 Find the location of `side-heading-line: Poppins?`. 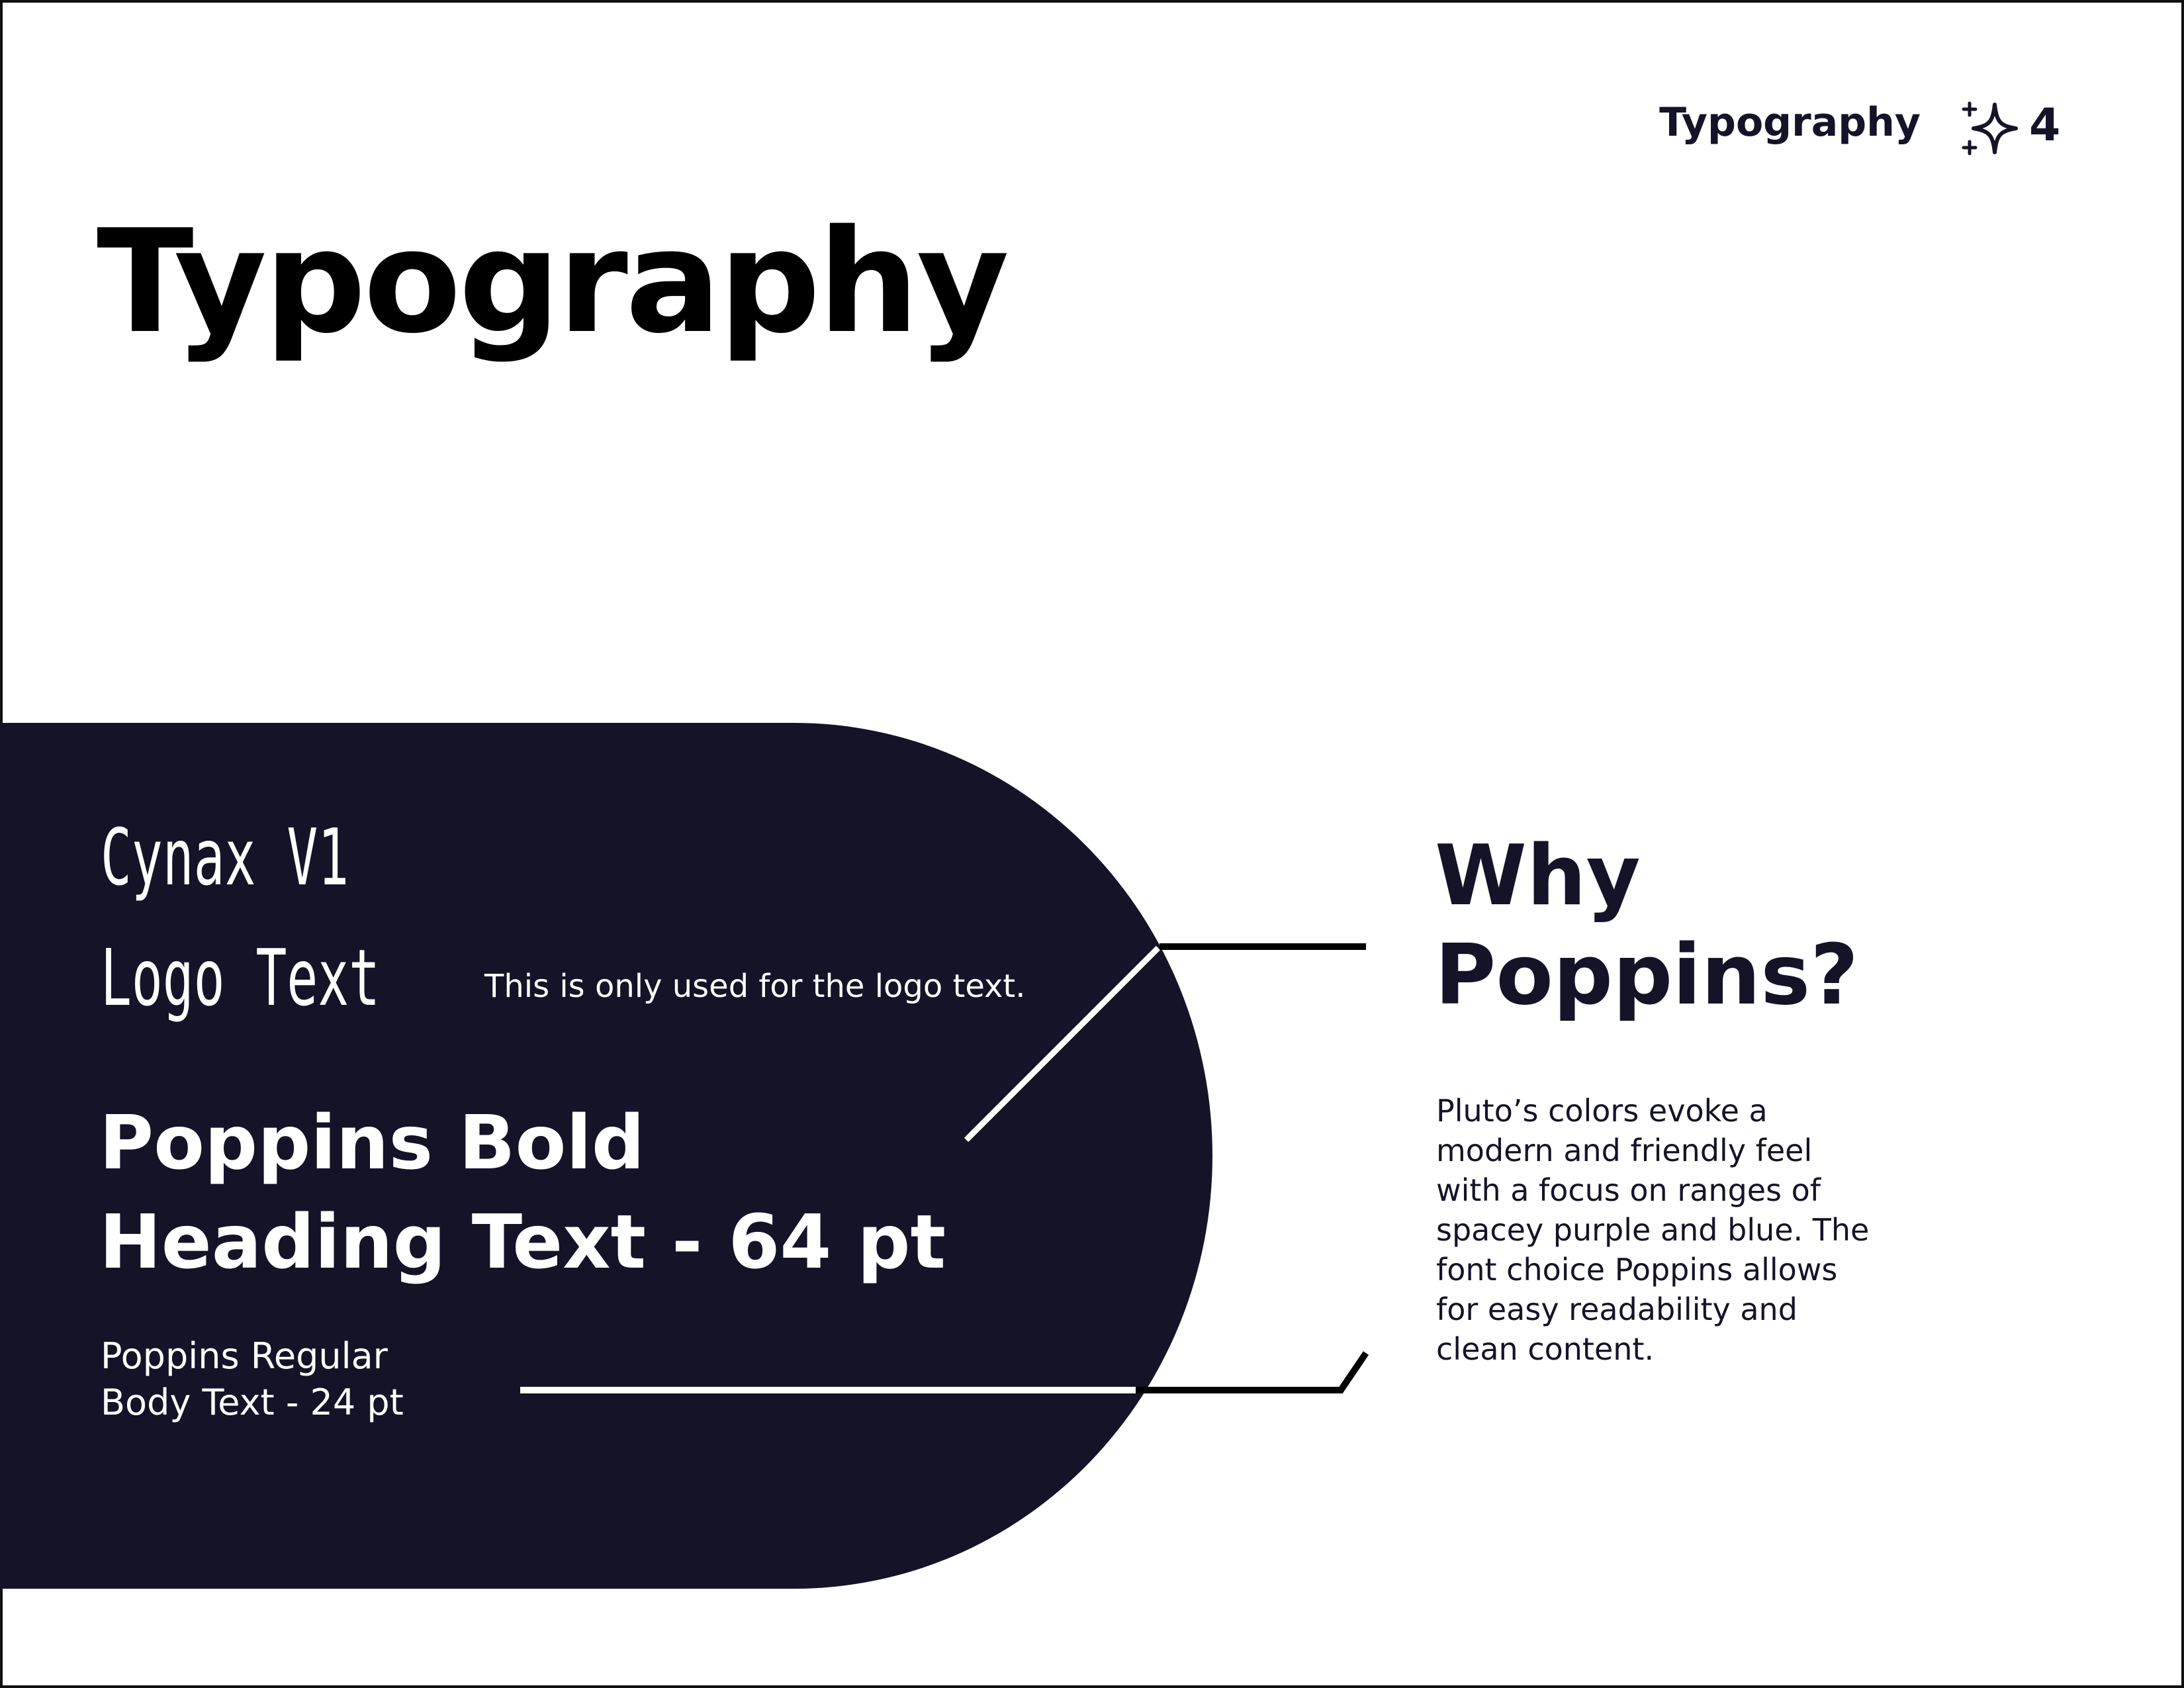

side-heading-line: Poppins? is located at coordinates (1647, 974).